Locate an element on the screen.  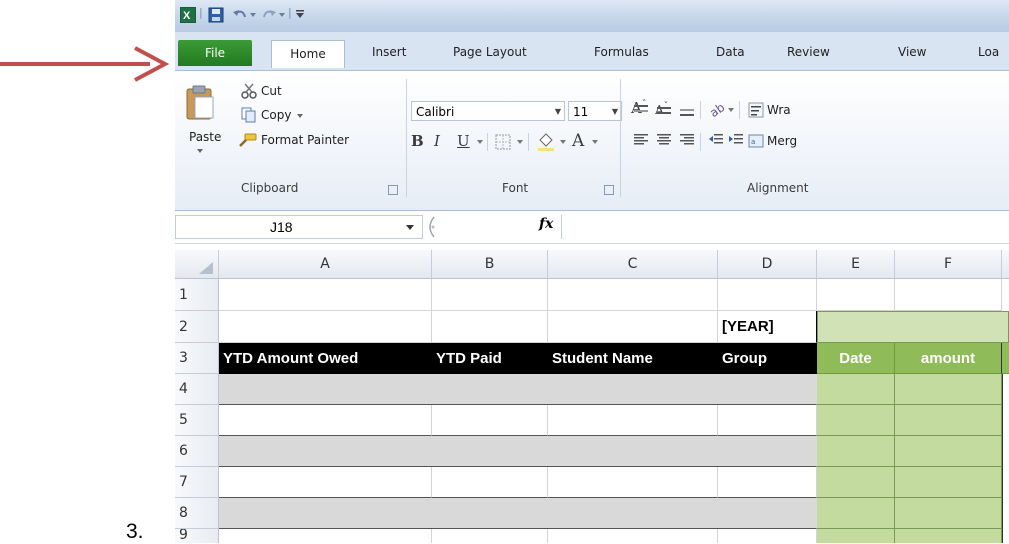
column-header-b: B is located at coordinates (490, 264).